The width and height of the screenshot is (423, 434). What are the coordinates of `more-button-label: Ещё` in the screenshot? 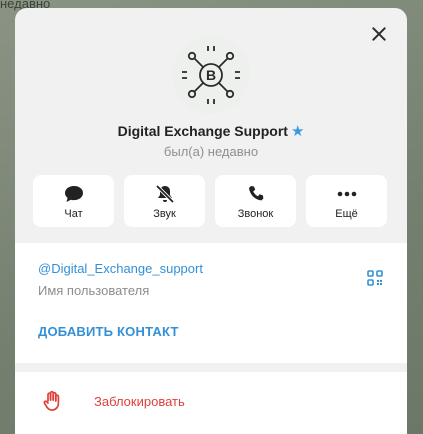 It's located at (346, 213).